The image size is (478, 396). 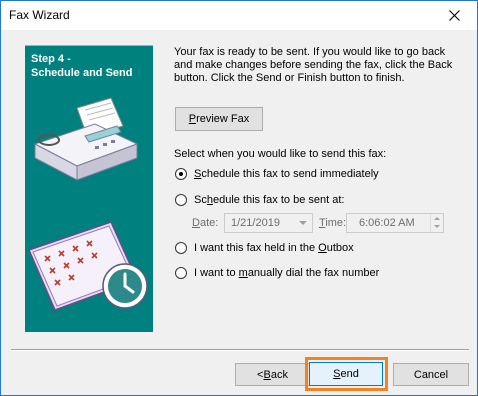 What do you see at coordinates (279, 374) in the screenshot?
I see `back-label: ack` at bounding box center [279, 374].